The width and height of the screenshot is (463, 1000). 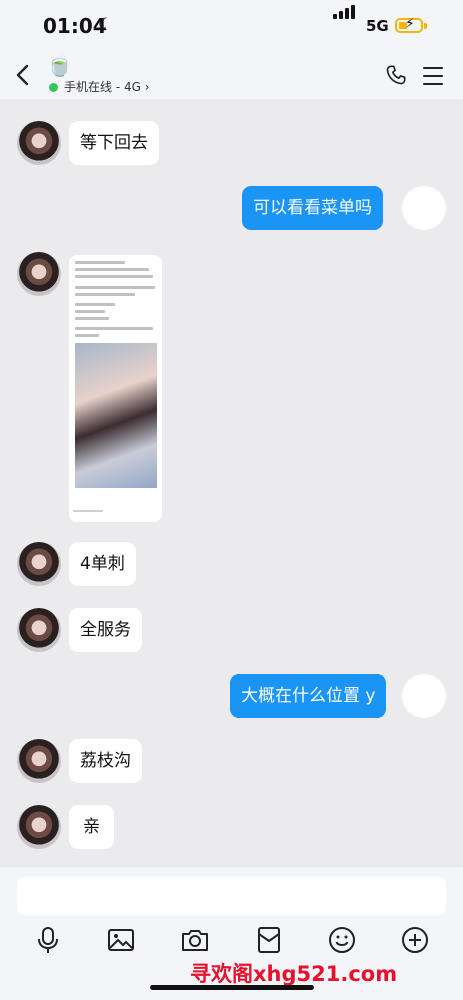 I want to click on chat-header: 🍵 手机在线 - 4G ›, so click(x=231, y=75).